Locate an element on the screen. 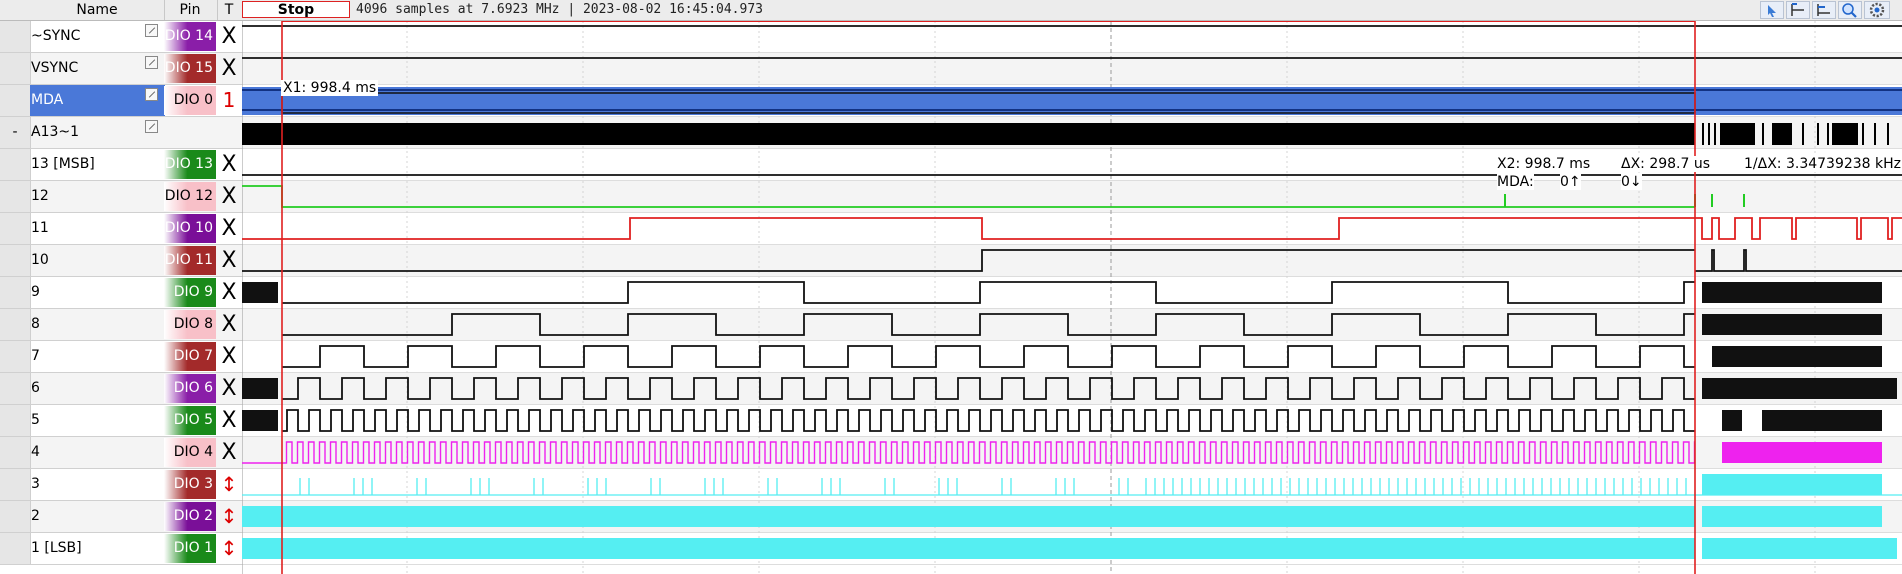  pin-label: DIO 9 is located at coordinates (190, 292).